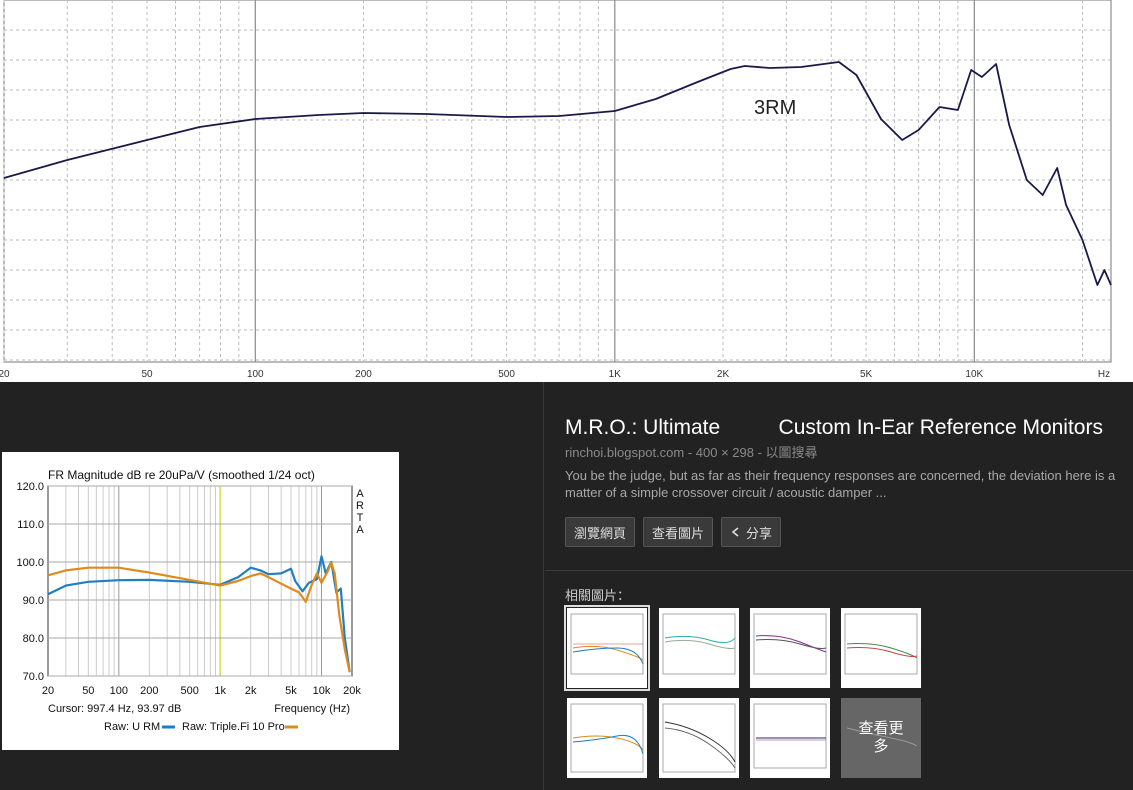 Image resolution: width=1133 pixels, height=790 pixels. What do you see at coordinates (220, 691) in the screenshot?
I see `x-tick-label: 1k` at bounding box center [220, 691].